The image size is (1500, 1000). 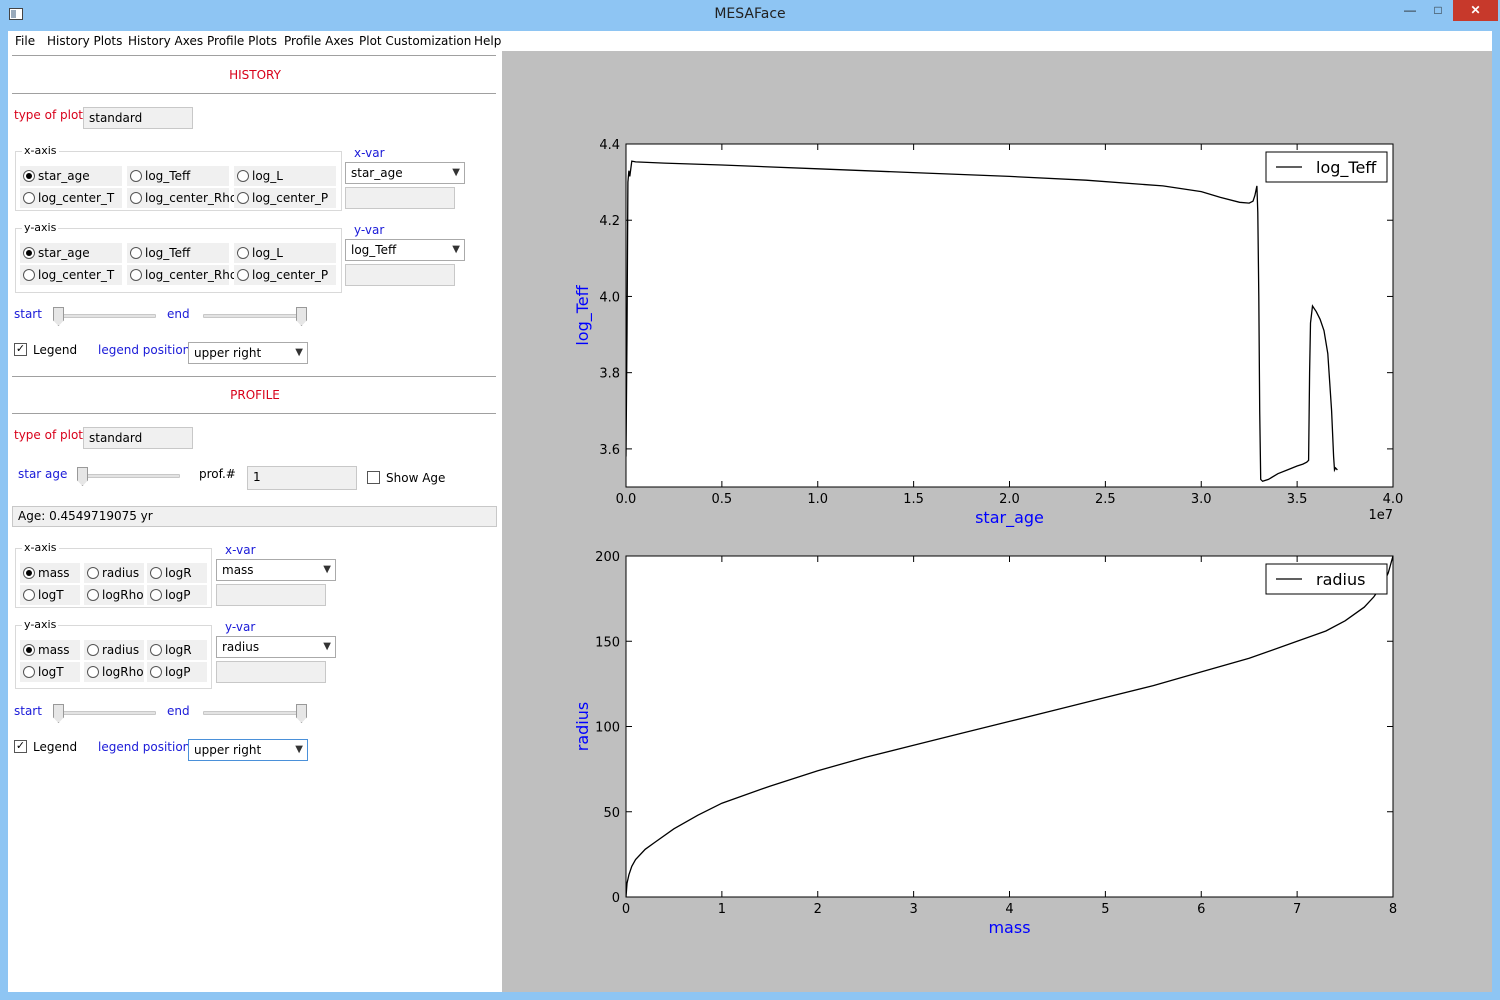 I want to click on profile-x-var-text, so click(x=271, y=595).